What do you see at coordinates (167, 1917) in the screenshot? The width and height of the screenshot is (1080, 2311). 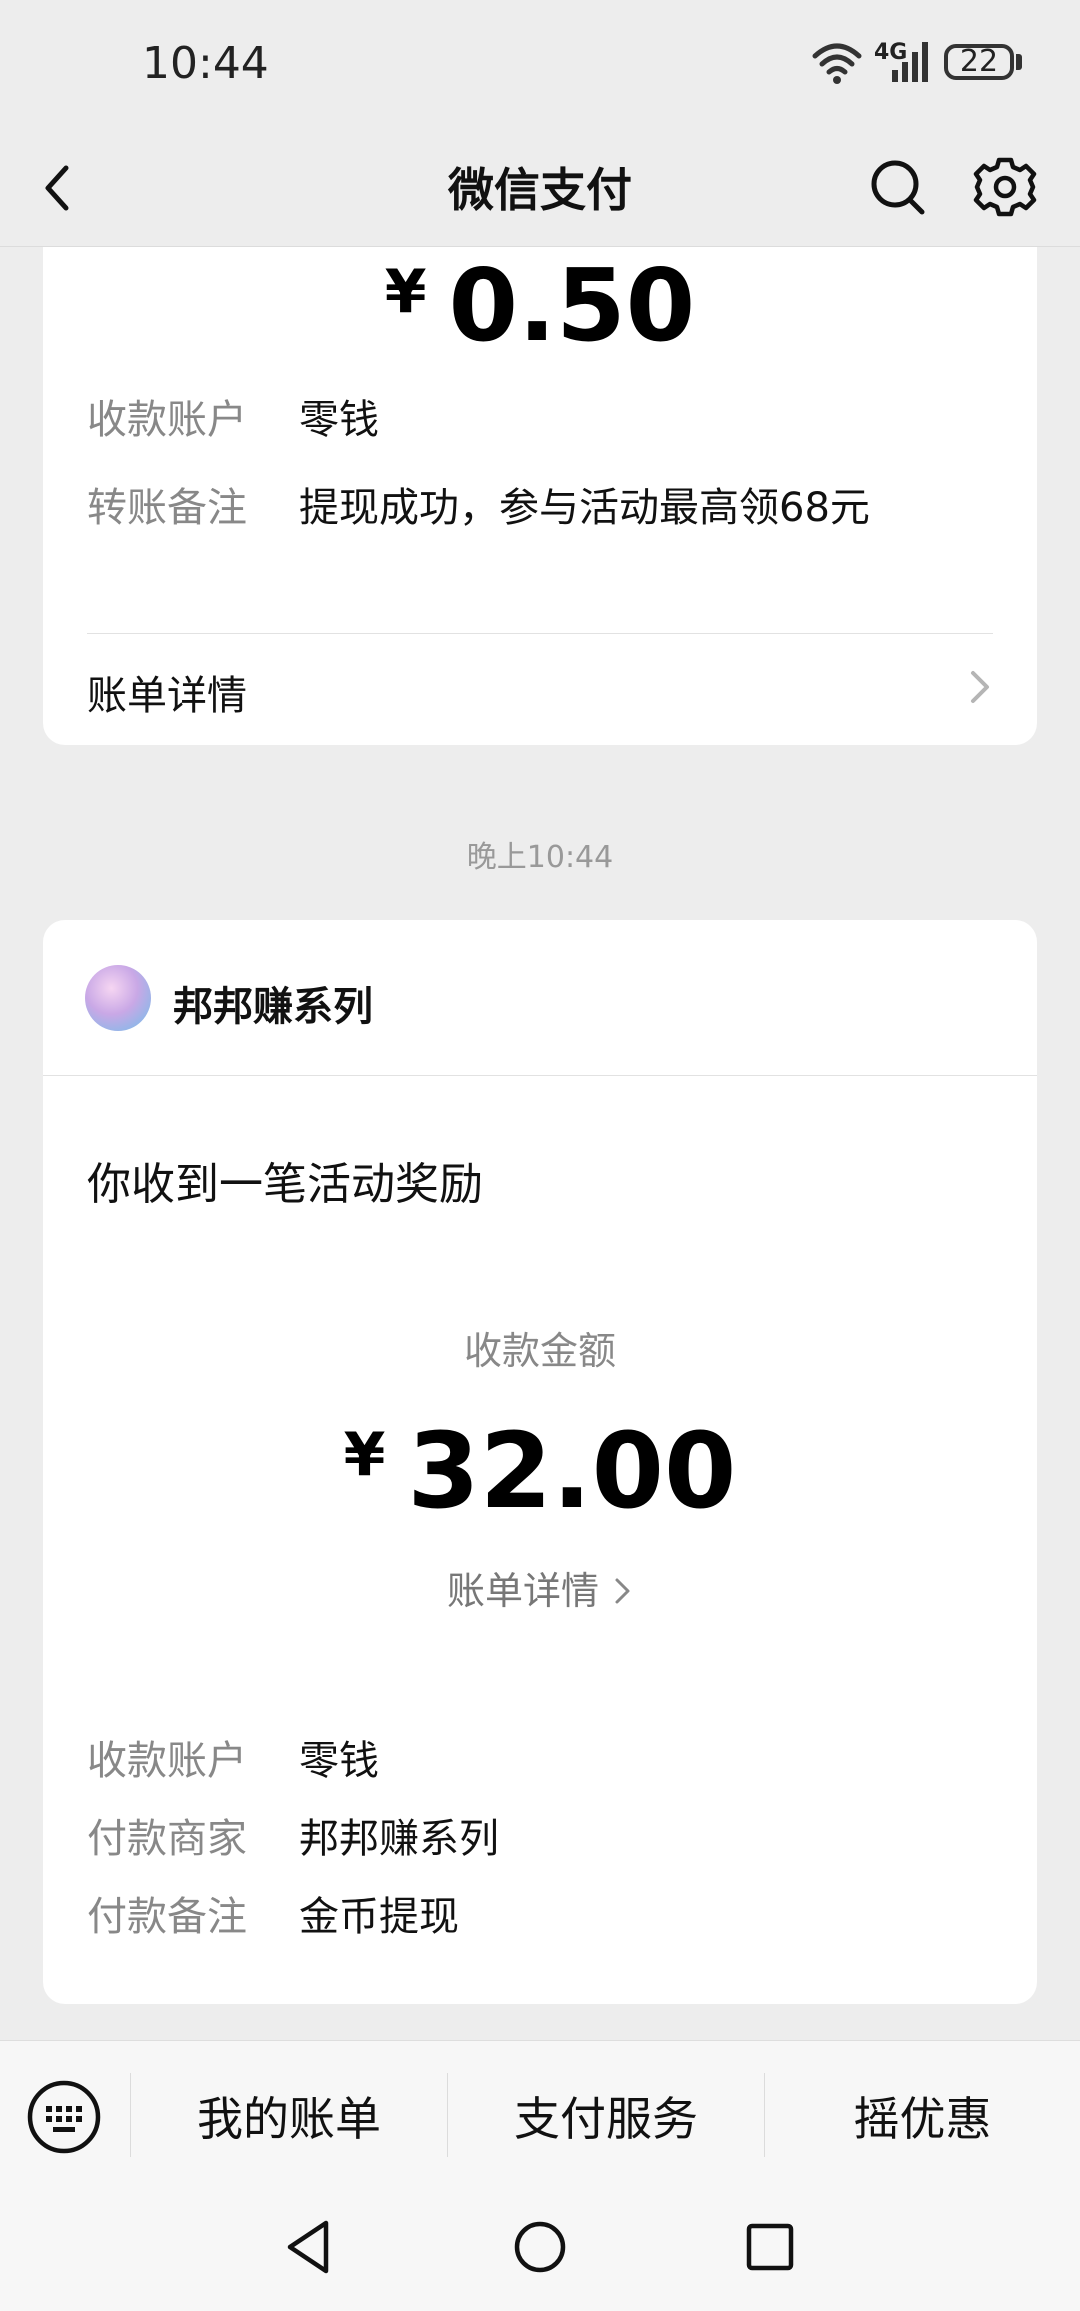 I see `detail-label: 付款备注` at bounding box center [167, 1917].